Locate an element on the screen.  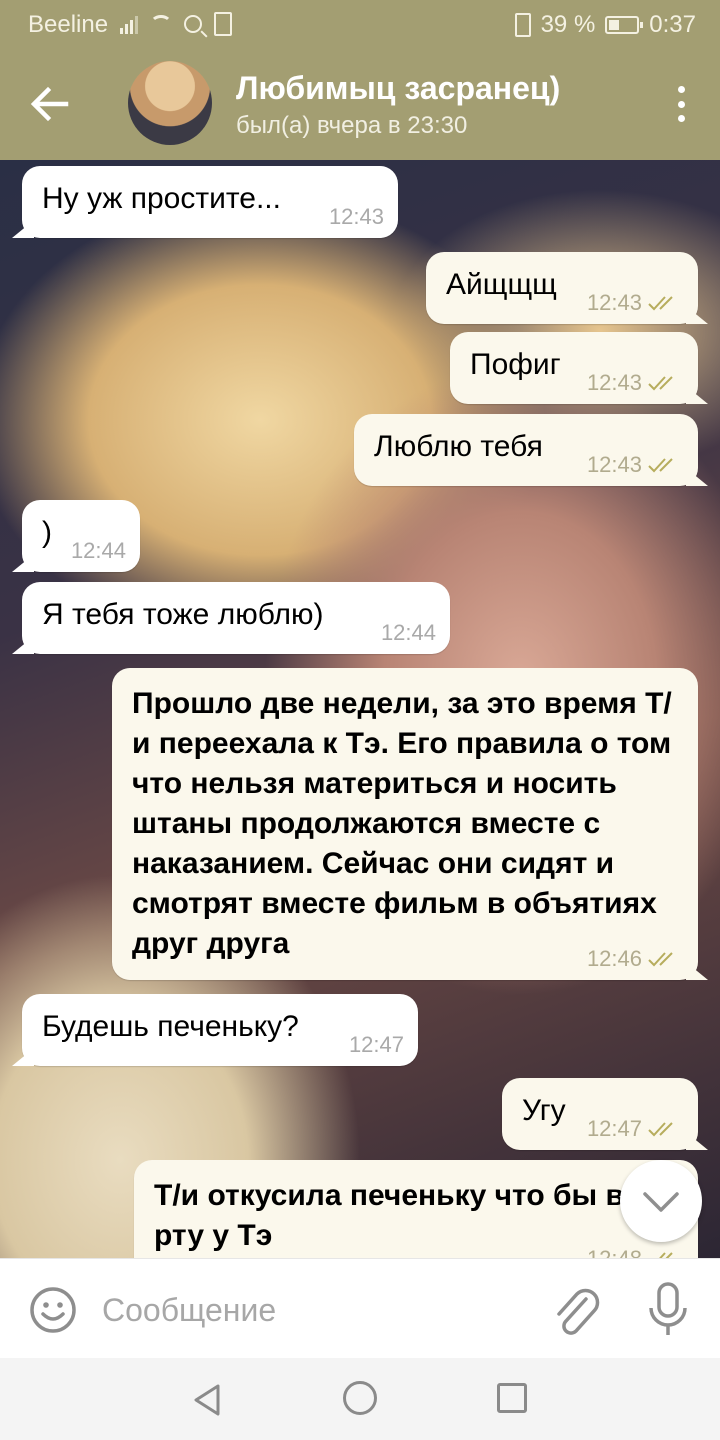
message-input is located at coordinates (312, 1310).